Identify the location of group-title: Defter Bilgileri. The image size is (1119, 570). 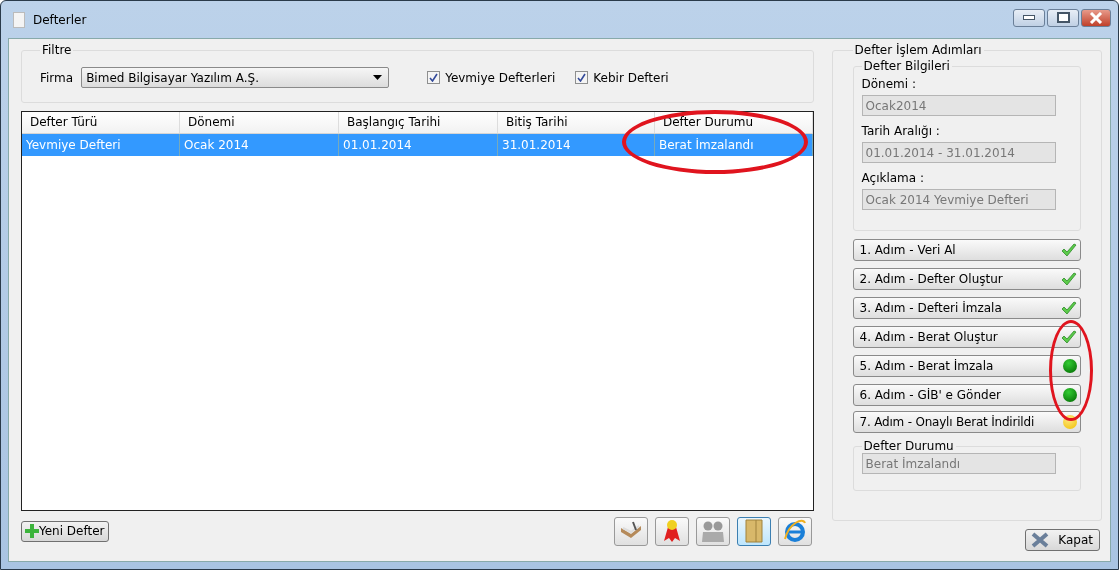
(906, 66).